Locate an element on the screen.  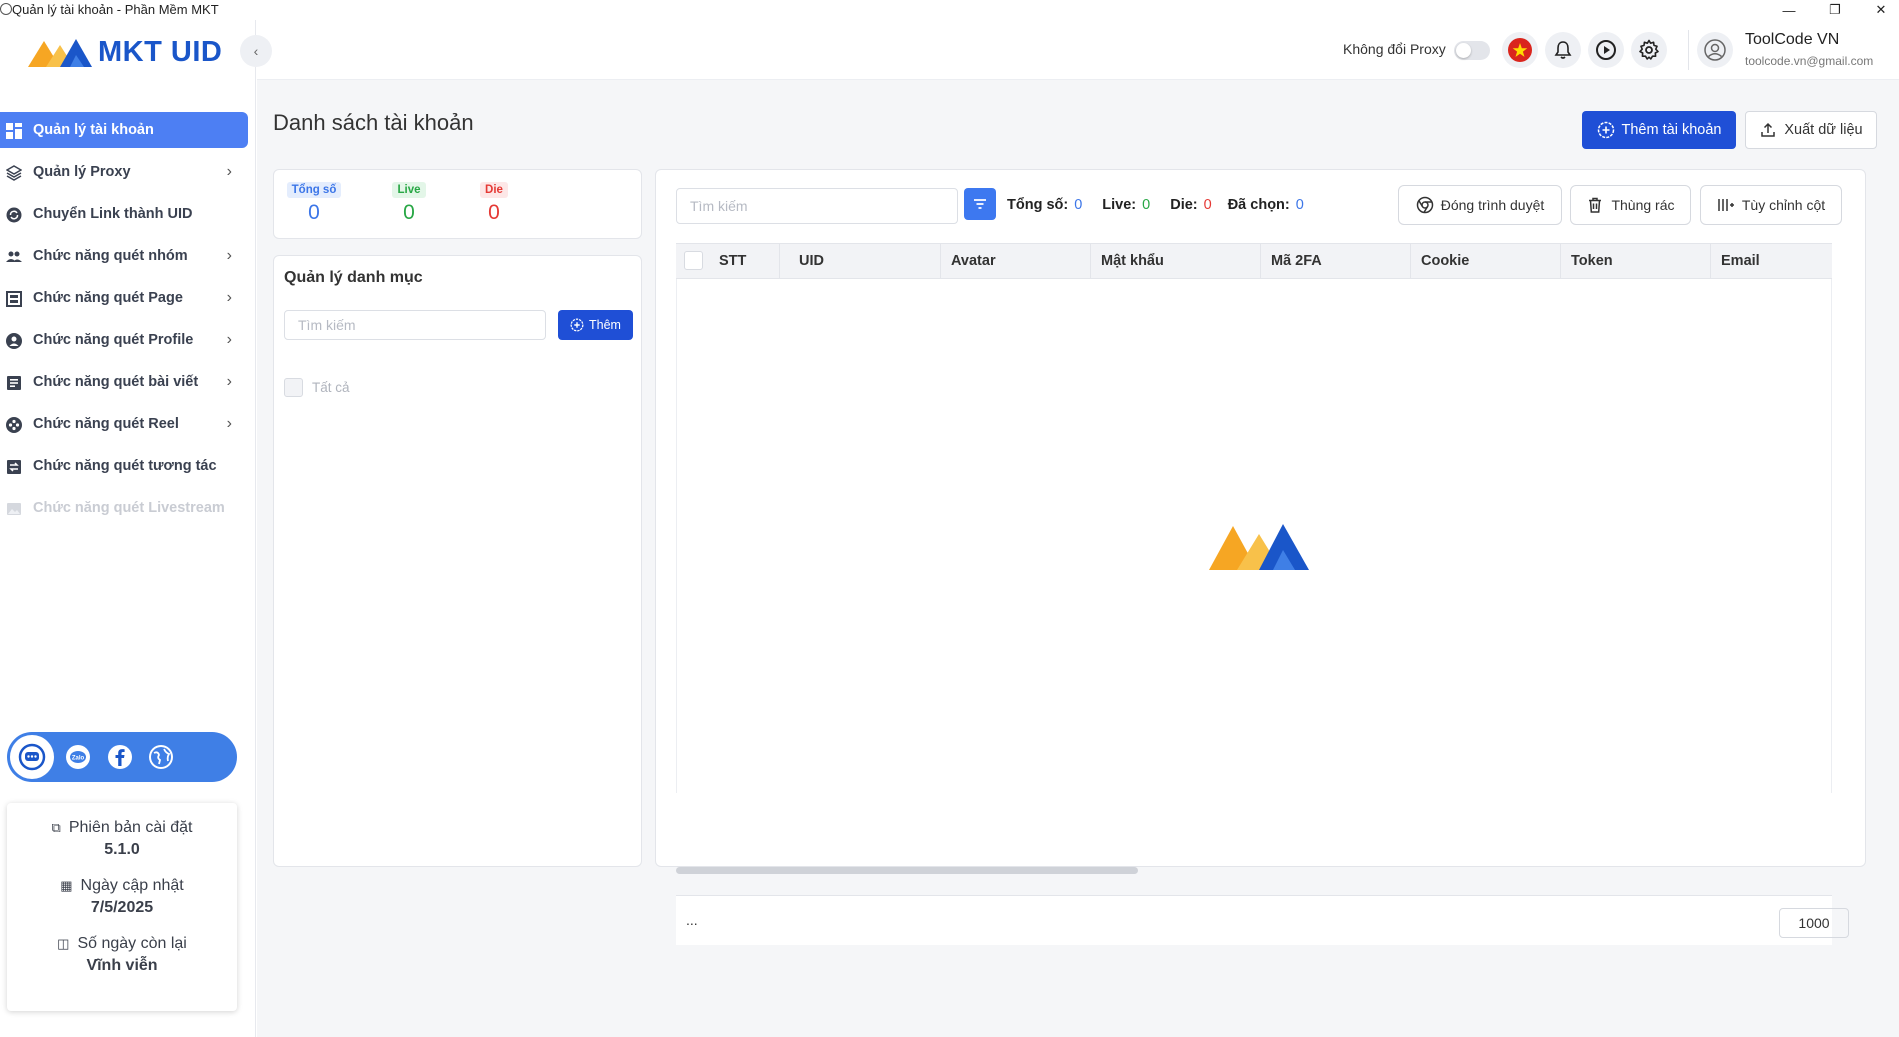
tutorial-video-button is located at coordinates (1606, 50).